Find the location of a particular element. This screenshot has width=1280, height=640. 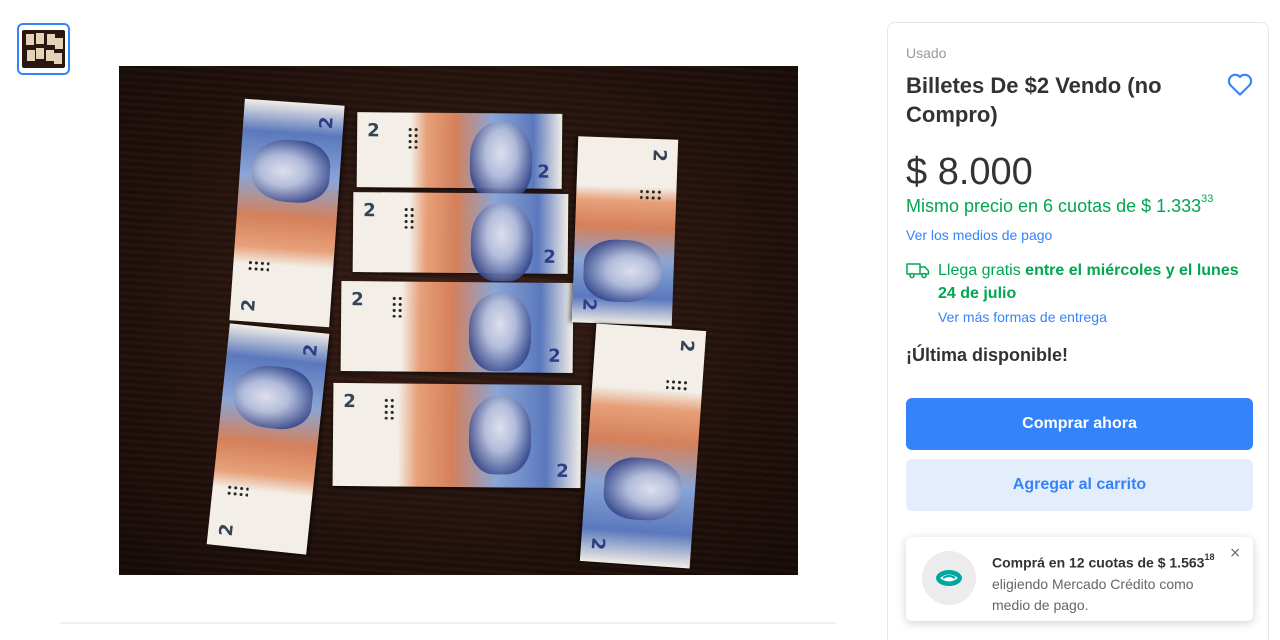

truck-icon is located at coordinates (918, 271).